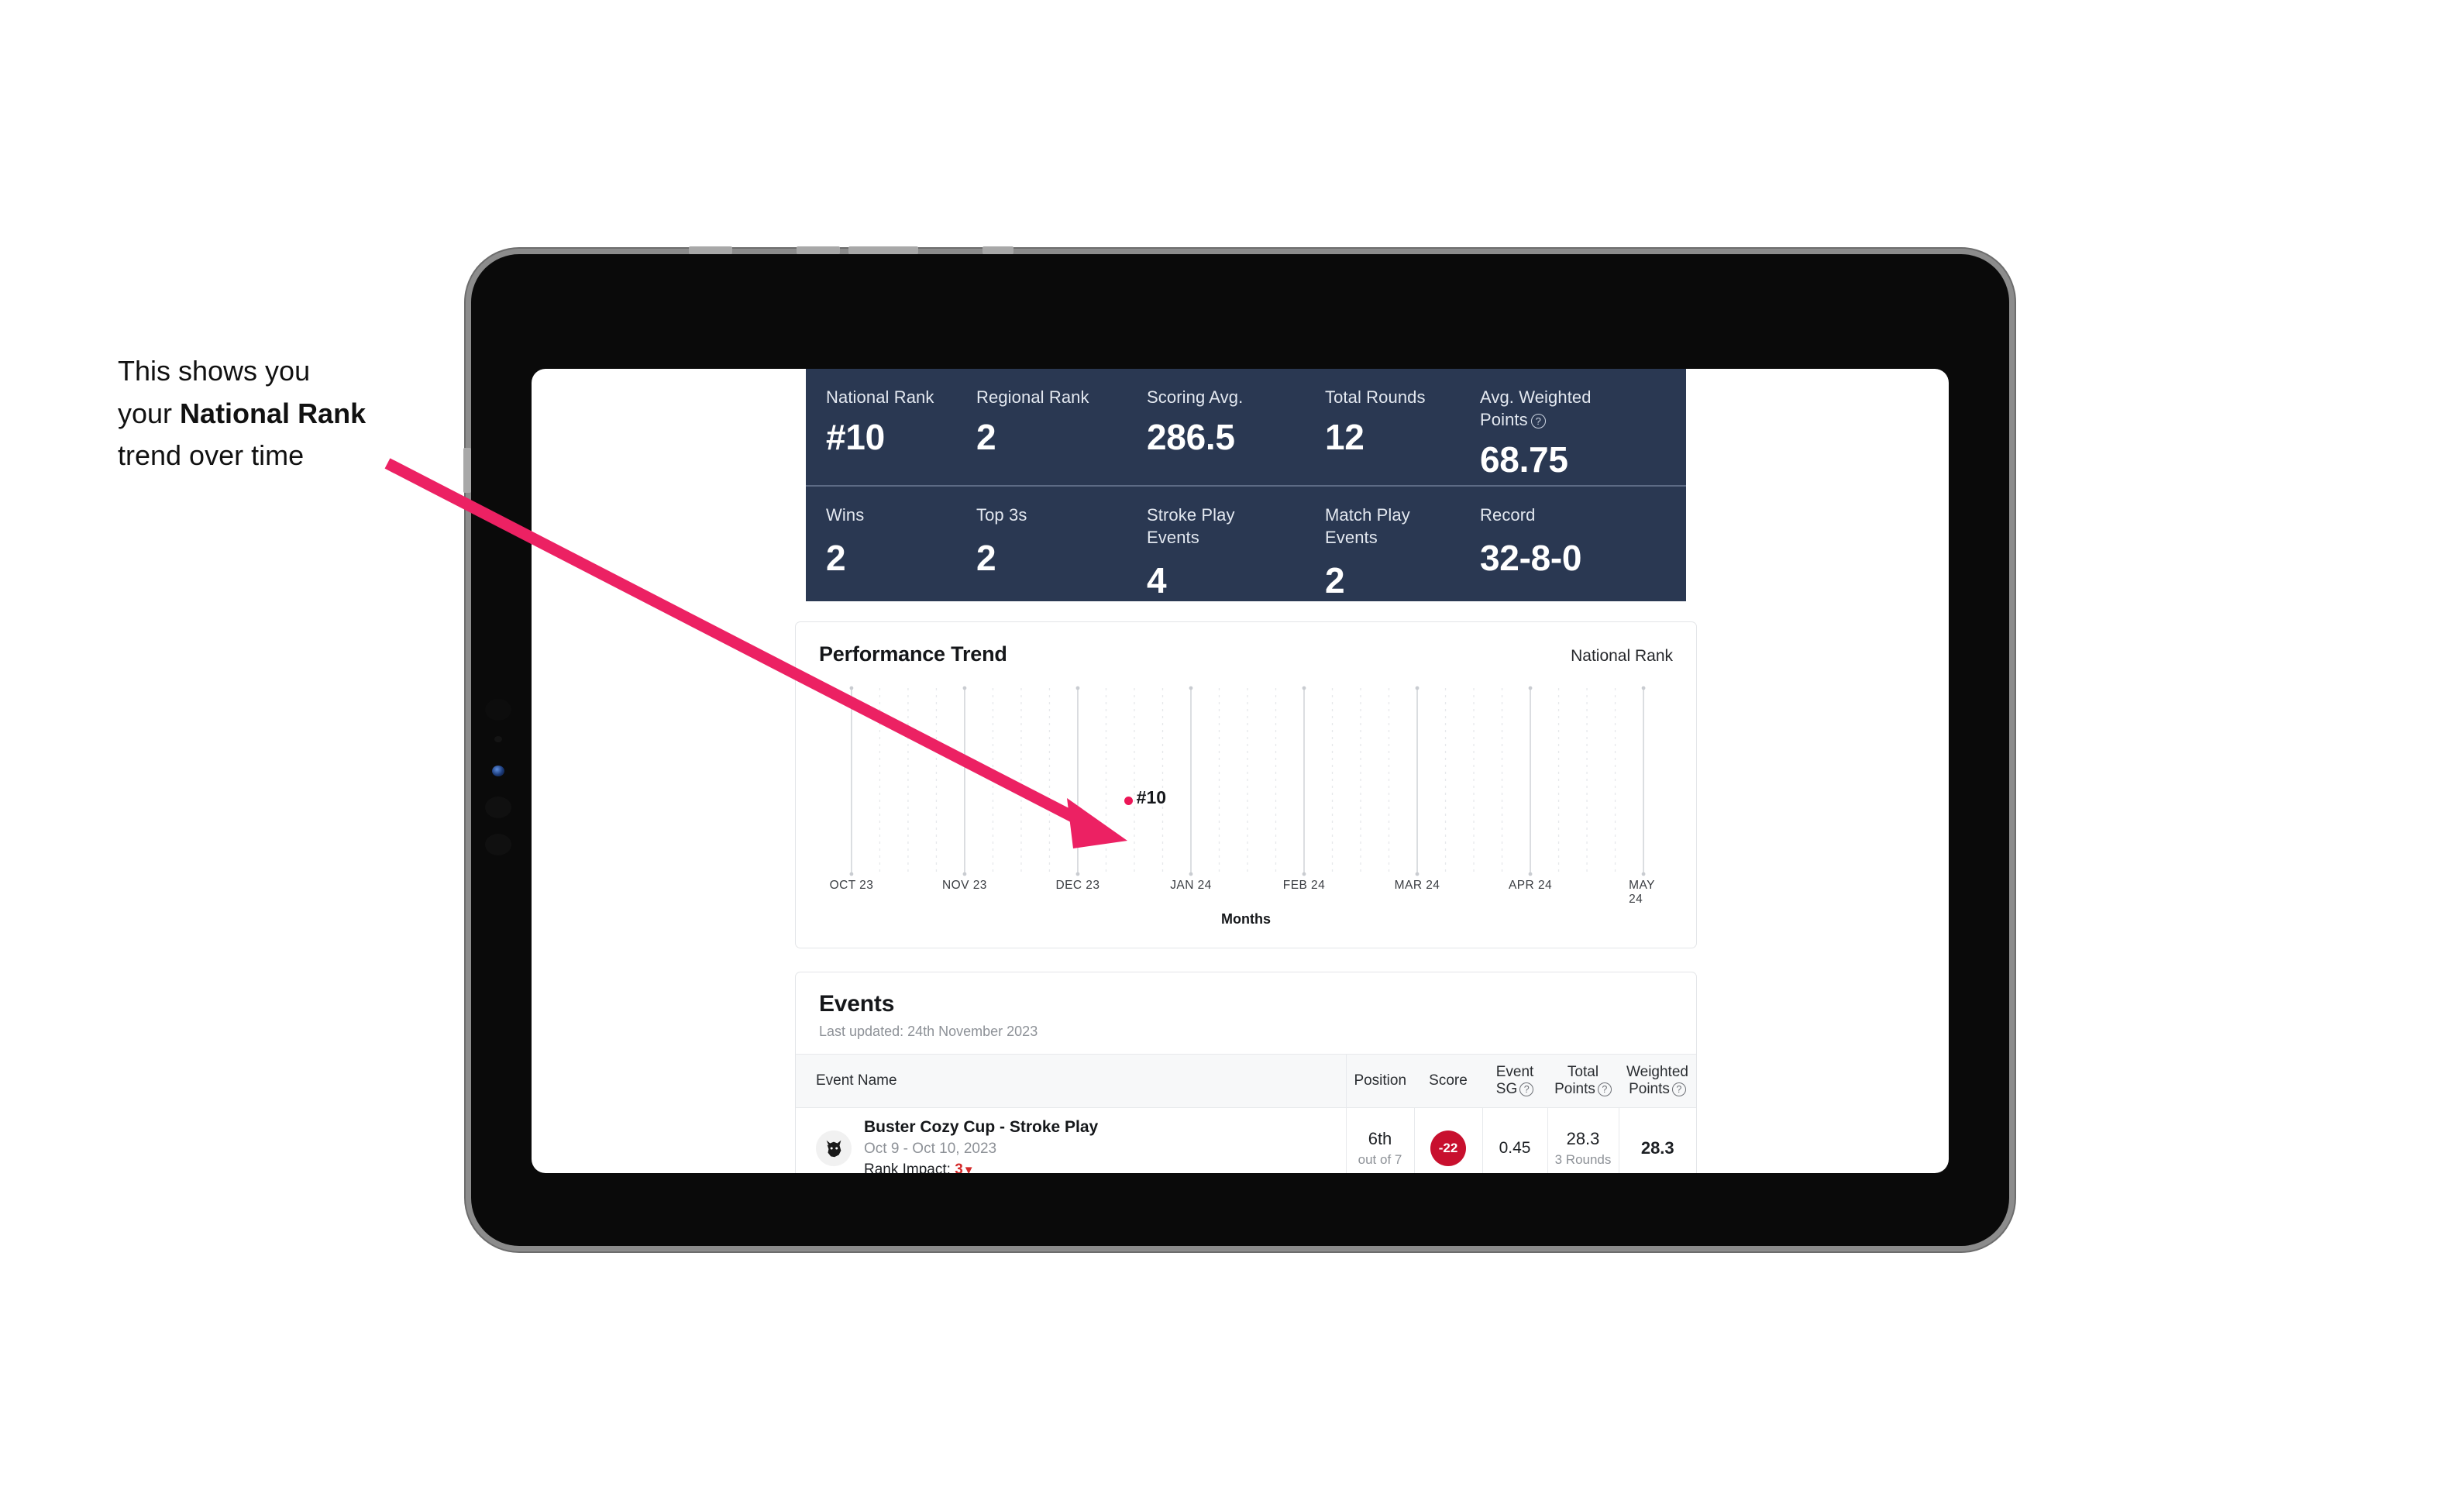  I want to click on annotation-line-2-prefix: your, so click(149, 413).